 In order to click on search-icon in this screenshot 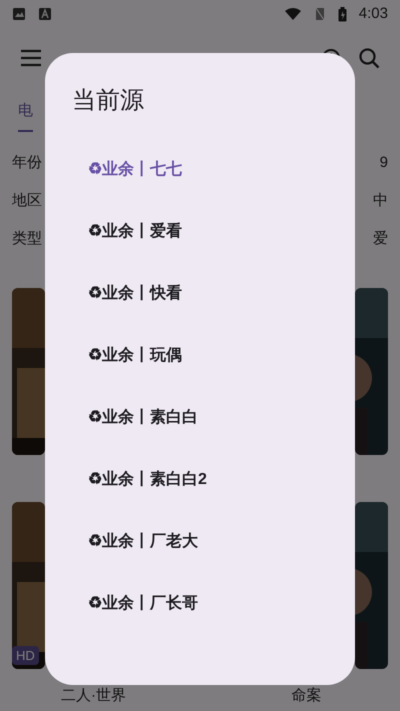, I will do `click(369, 58)`.